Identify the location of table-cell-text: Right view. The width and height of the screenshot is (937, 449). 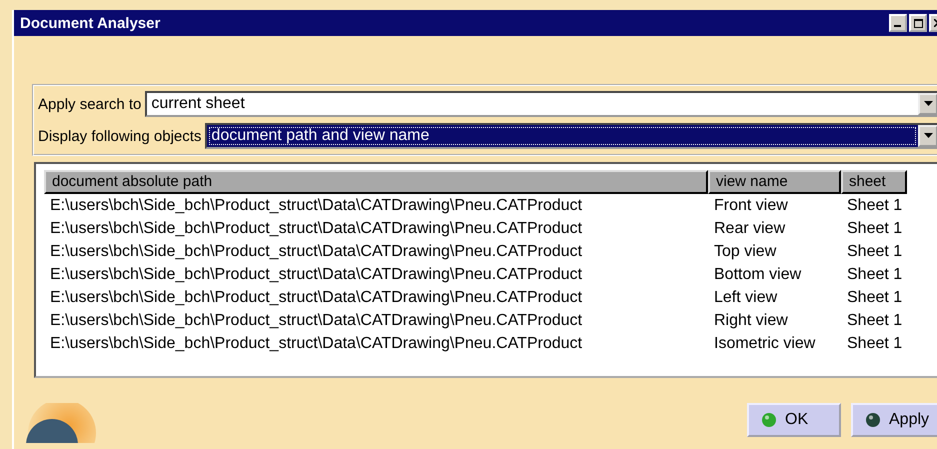
(751, 321).